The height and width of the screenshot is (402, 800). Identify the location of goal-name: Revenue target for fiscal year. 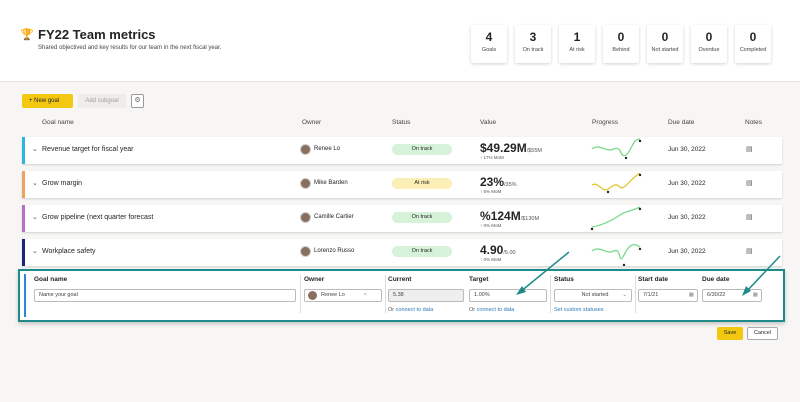
(87, 149).